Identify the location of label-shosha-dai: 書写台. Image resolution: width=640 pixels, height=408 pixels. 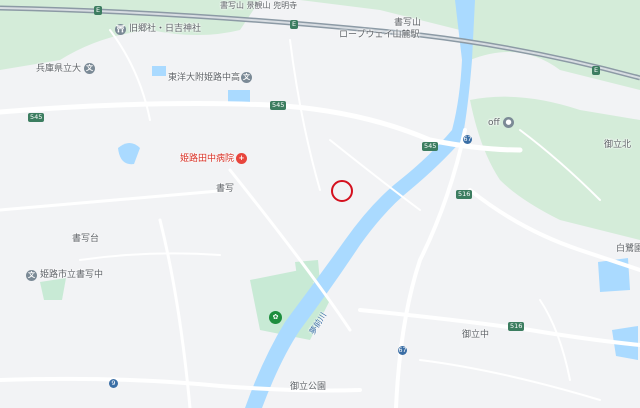
(86, 239).